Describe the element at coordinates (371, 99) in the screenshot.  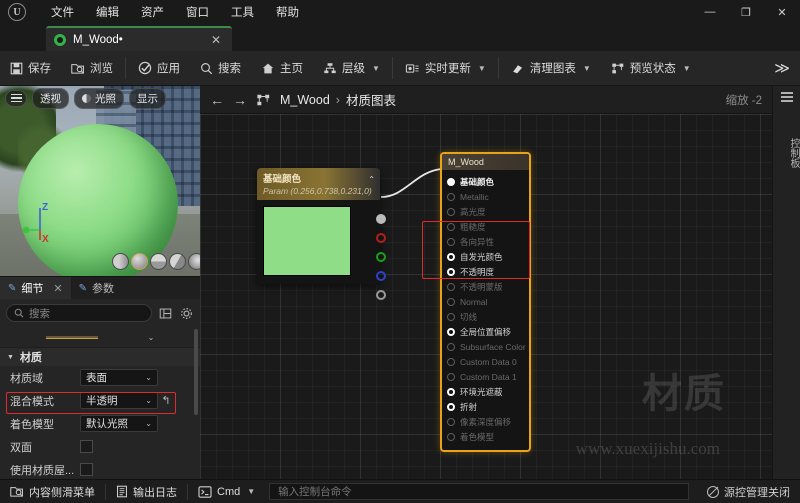
I see `breadcrumb-current: 材质图表` at that location.